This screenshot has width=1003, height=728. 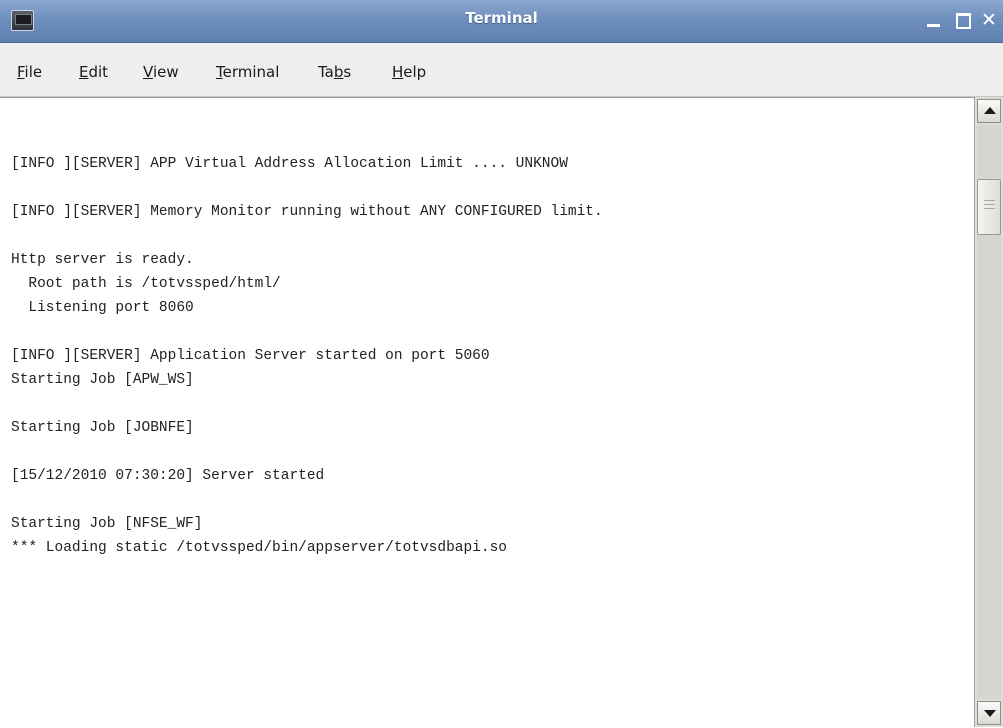 What do you see at coordinates (102, 308) in the screenshot?
I see `terminal-line: Listening port 8060` at bounding box center [102, 308].